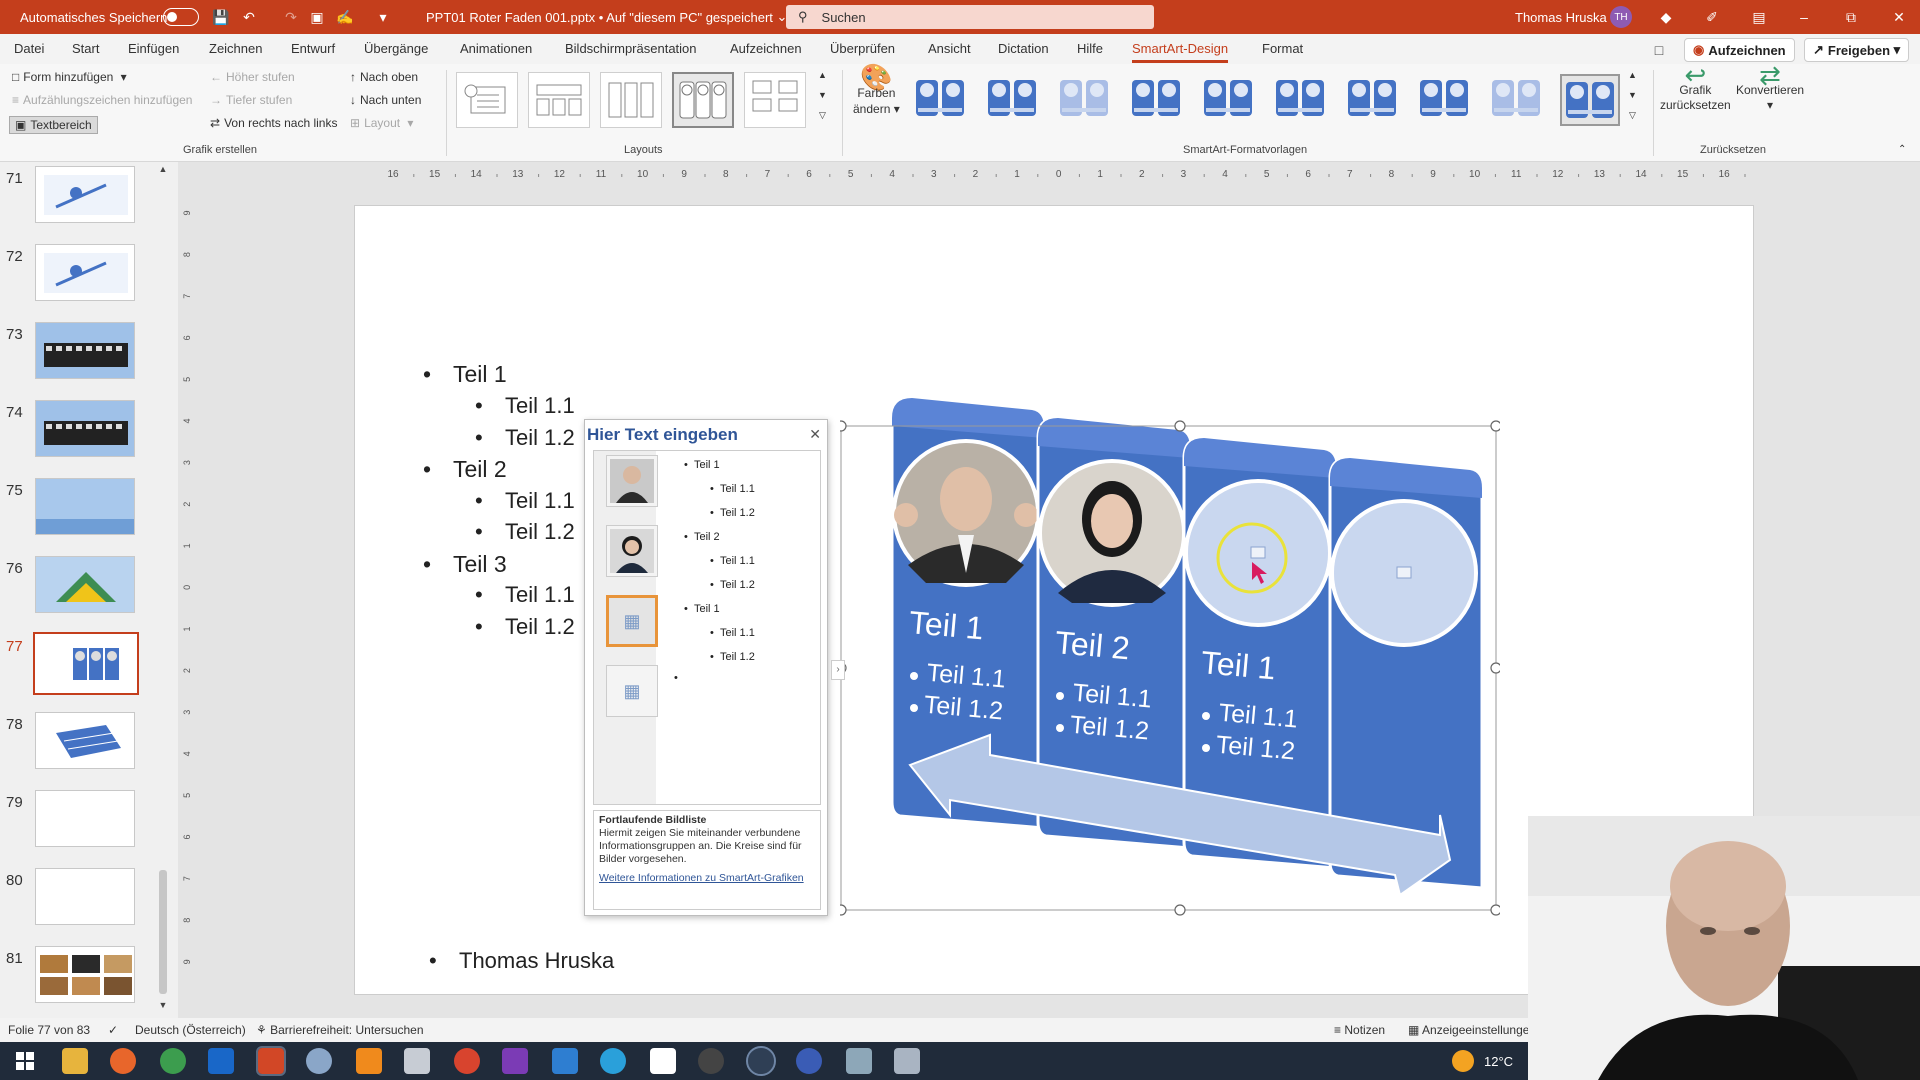 The height and width of the screenshot is (1080, 1920). I want to click on windows-start-icon, so click(25, 1061).